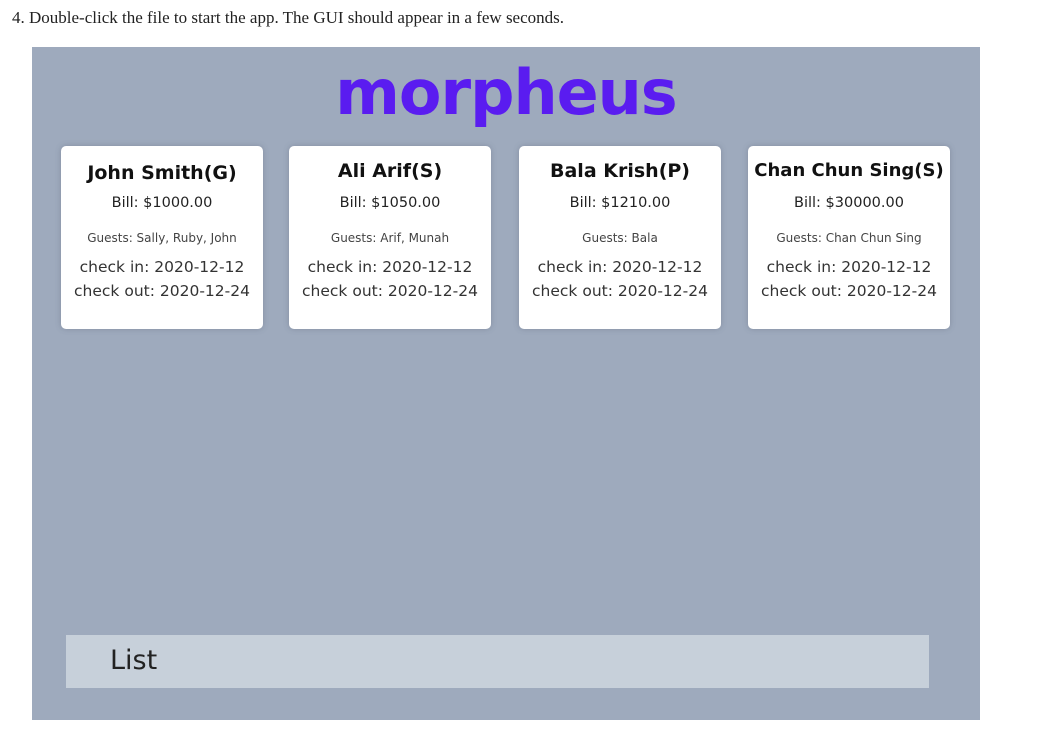 This screenshot has height=742, width=1046. Describe the element at coordinates (162, 173) in the screenshot. I see `guest-name: John Smith(G)` at that location.